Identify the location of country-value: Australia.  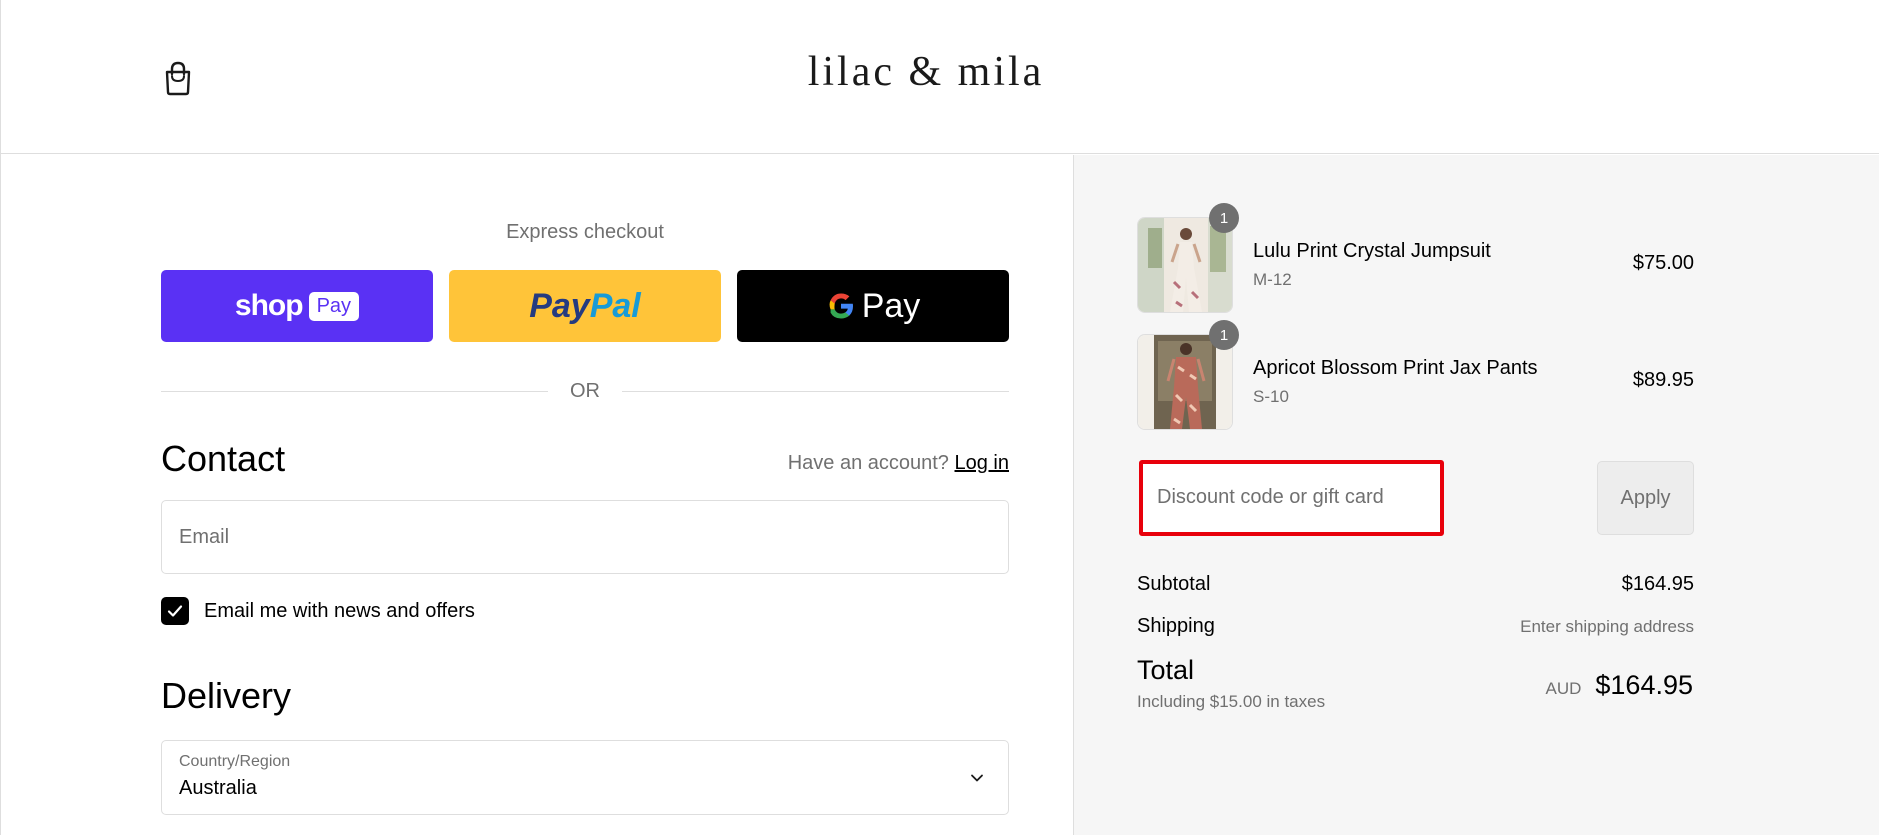
(218, 788).